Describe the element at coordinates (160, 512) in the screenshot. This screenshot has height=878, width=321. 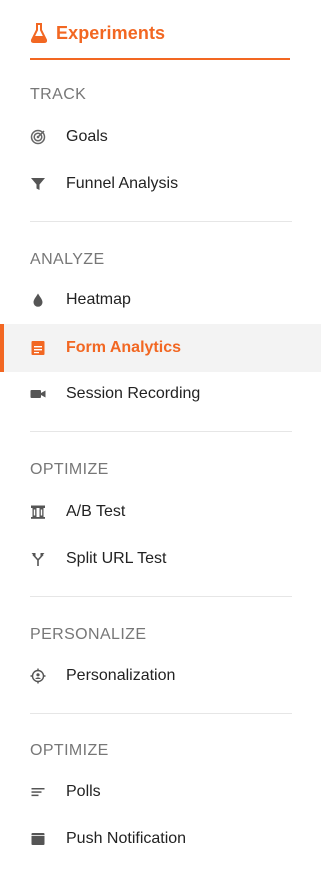
I see `sidebar-item-ab-test: A/B Test` at that location.